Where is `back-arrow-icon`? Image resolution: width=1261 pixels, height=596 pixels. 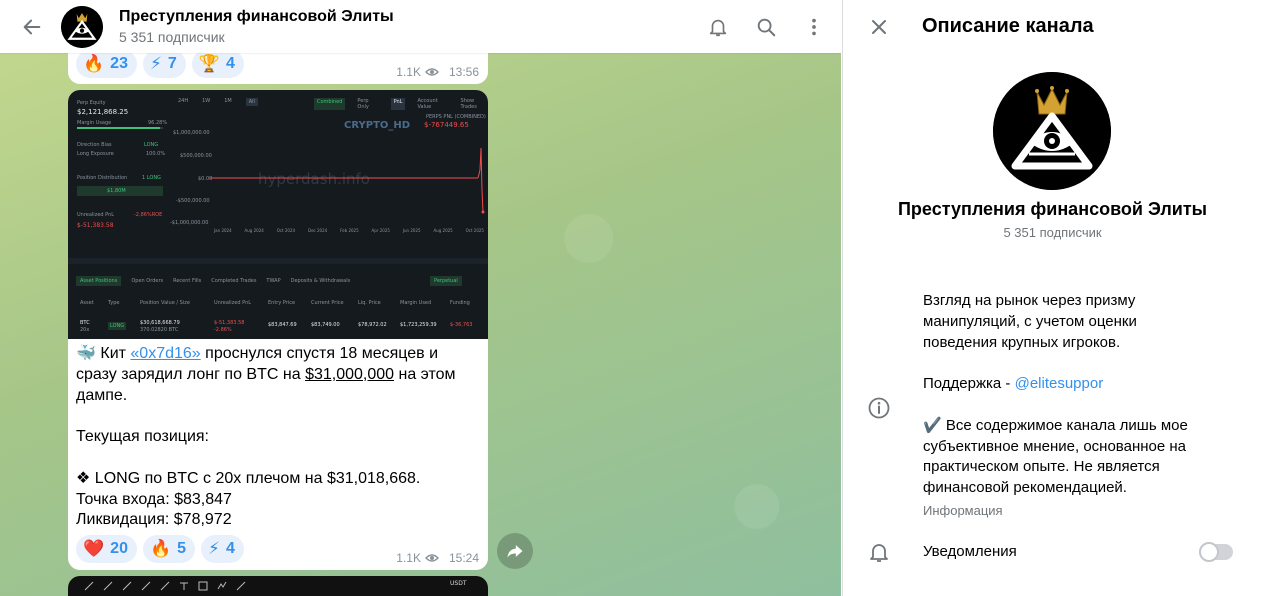
back-arrow-icon is located at coordinates (32, 27).